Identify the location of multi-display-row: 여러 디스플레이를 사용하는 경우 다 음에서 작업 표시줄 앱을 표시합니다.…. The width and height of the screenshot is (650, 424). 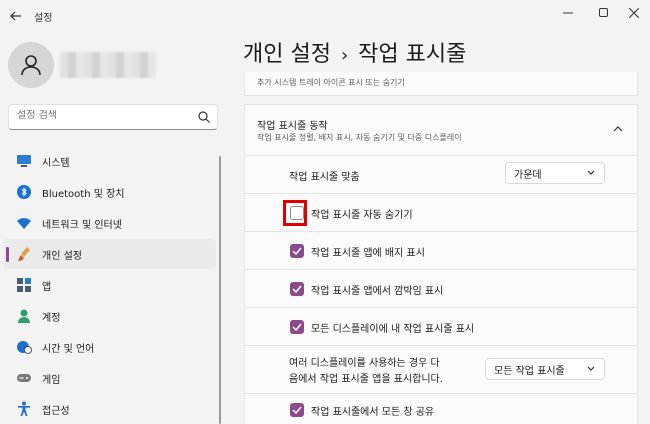
(441, 370).